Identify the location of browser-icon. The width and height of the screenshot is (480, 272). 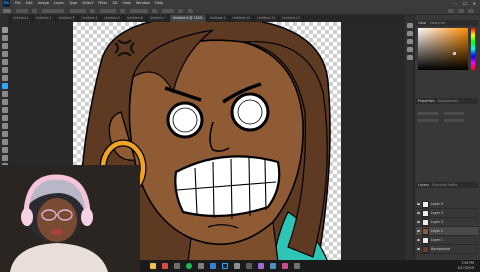
(165, 266).